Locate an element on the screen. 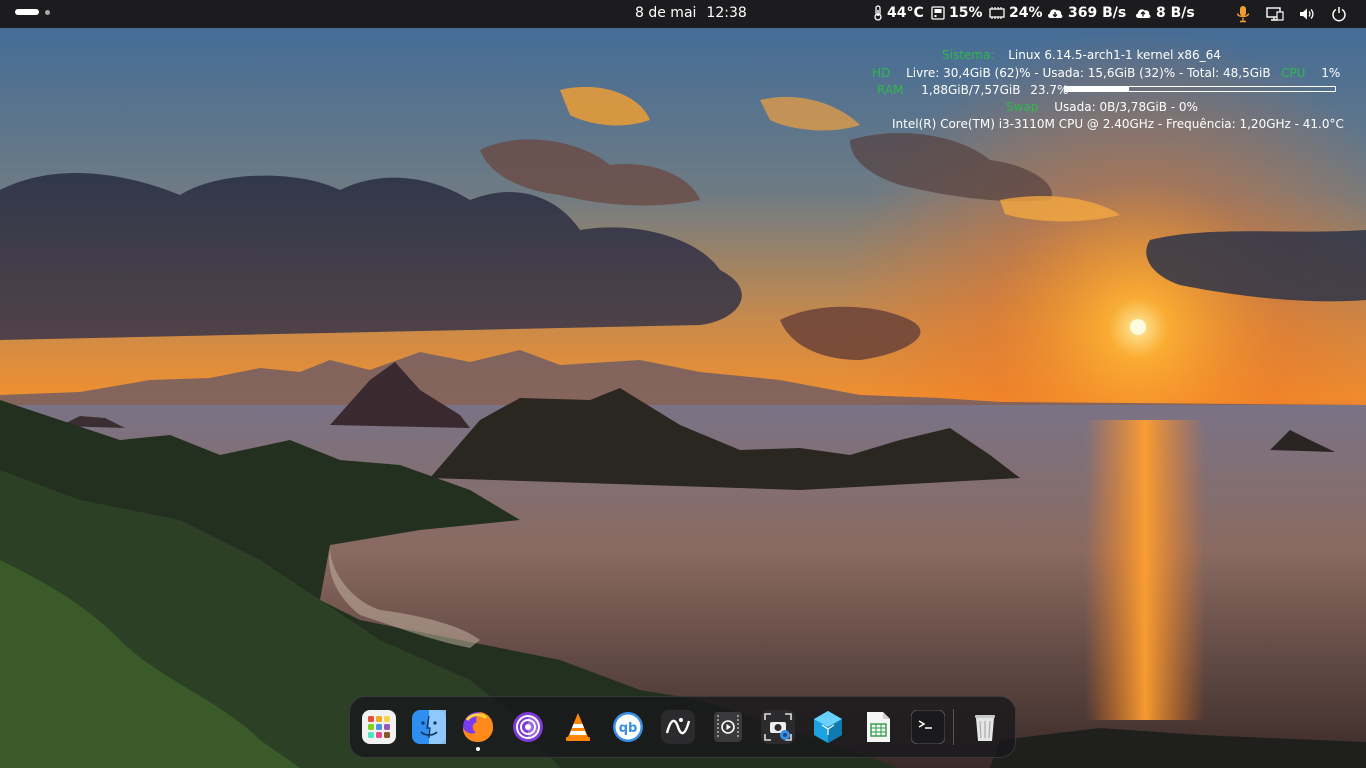 This screenshot has height=768, width=1366. document-viewer-icon is located at coordinates (878, 727).